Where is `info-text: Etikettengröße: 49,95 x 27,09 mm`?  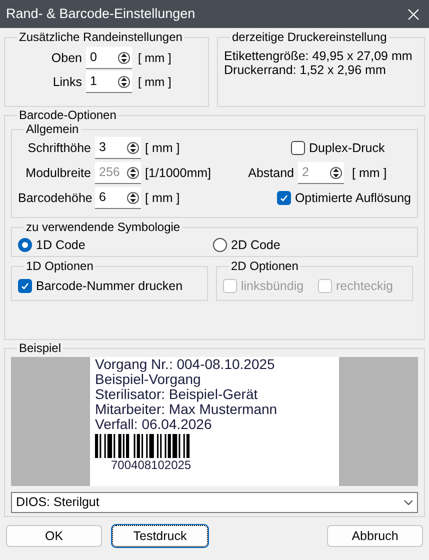 info-text: Etikettengröße: 49,95 x 27,09 mm is located at coordinates (319, 56).